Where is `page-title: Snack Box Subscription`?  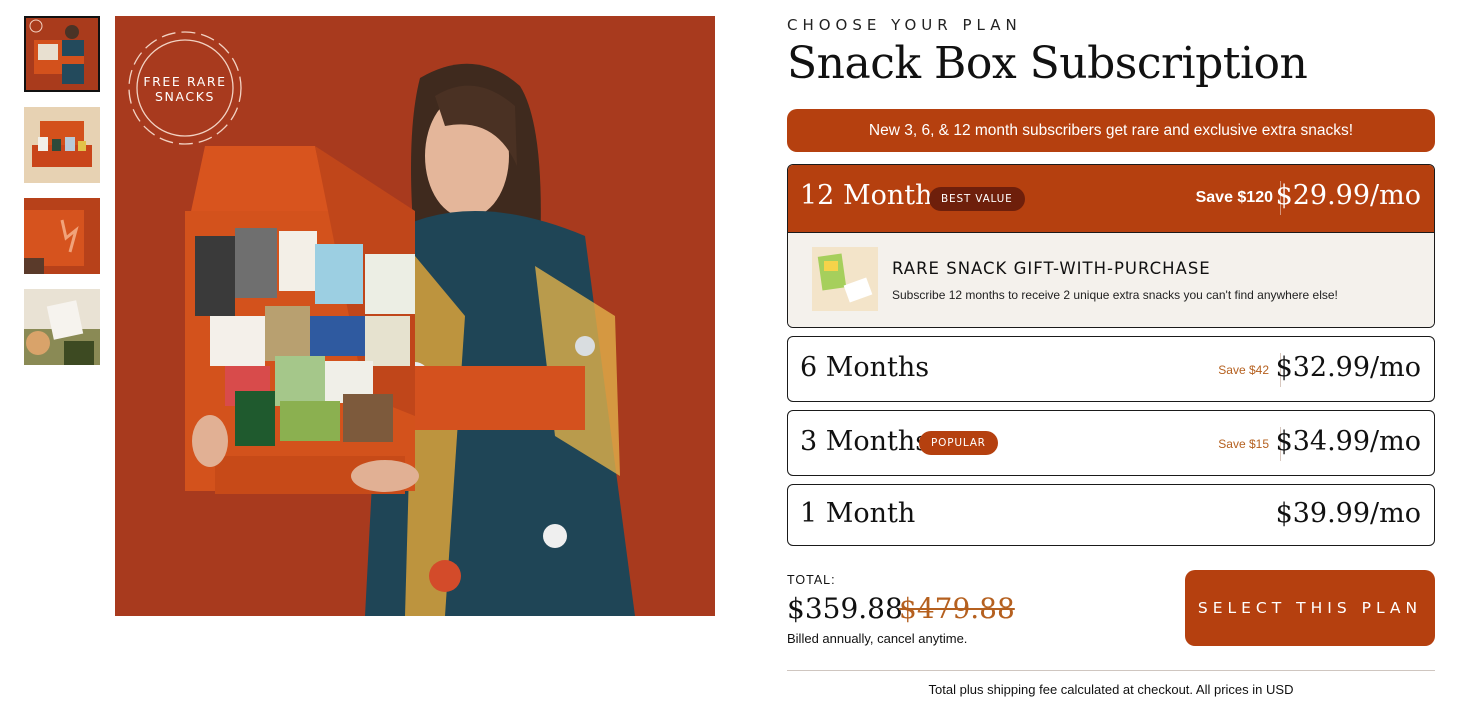
page-title: Snack Box Subscription is located at coordinates (1047, 63).